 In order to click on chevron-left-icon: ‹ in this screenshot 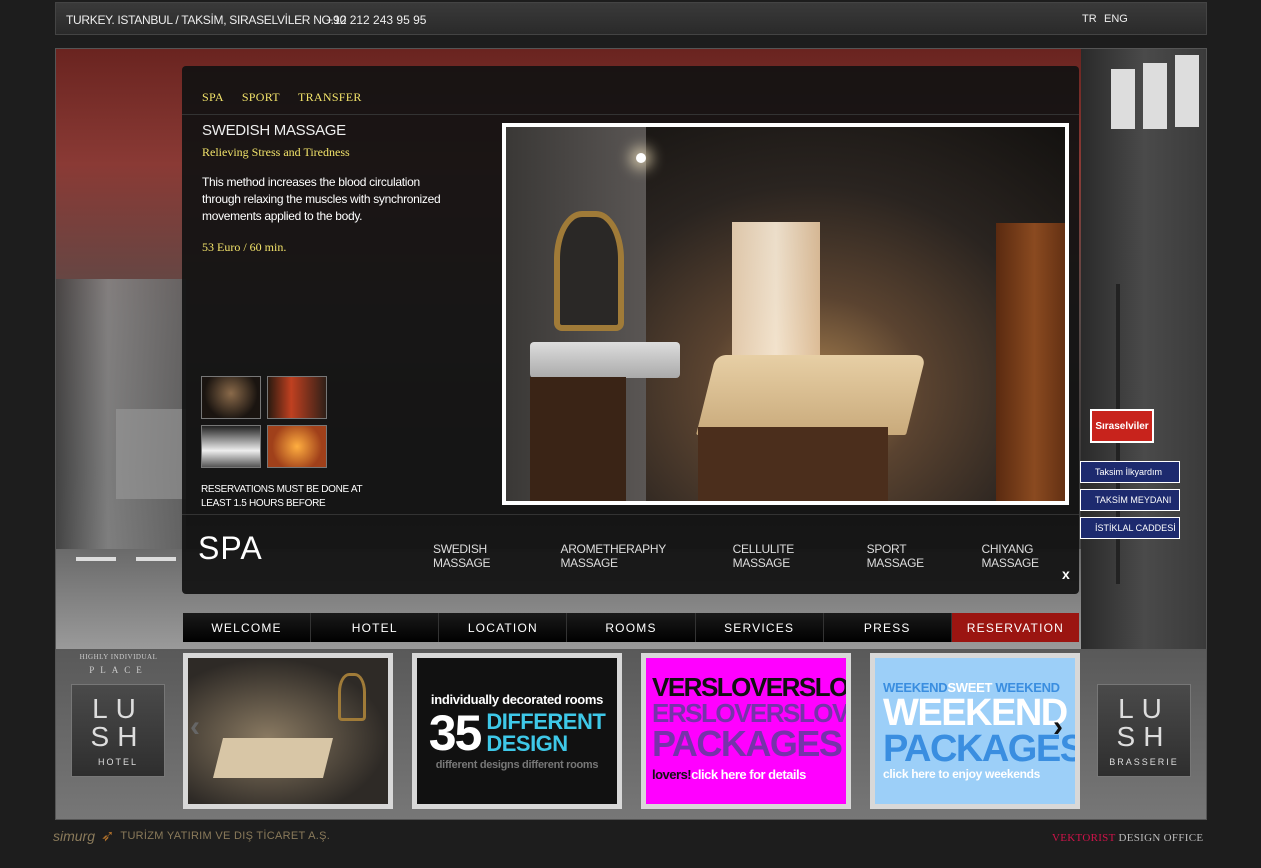, I will do `click(195, 727)`.